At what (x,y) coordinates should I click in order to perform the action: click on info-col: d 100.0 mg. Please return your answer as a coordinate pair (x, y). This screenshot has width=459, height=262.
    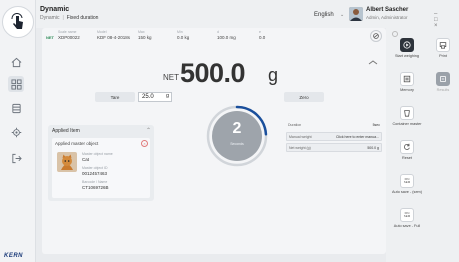
    Looking at the image, I should click on (226, 35).